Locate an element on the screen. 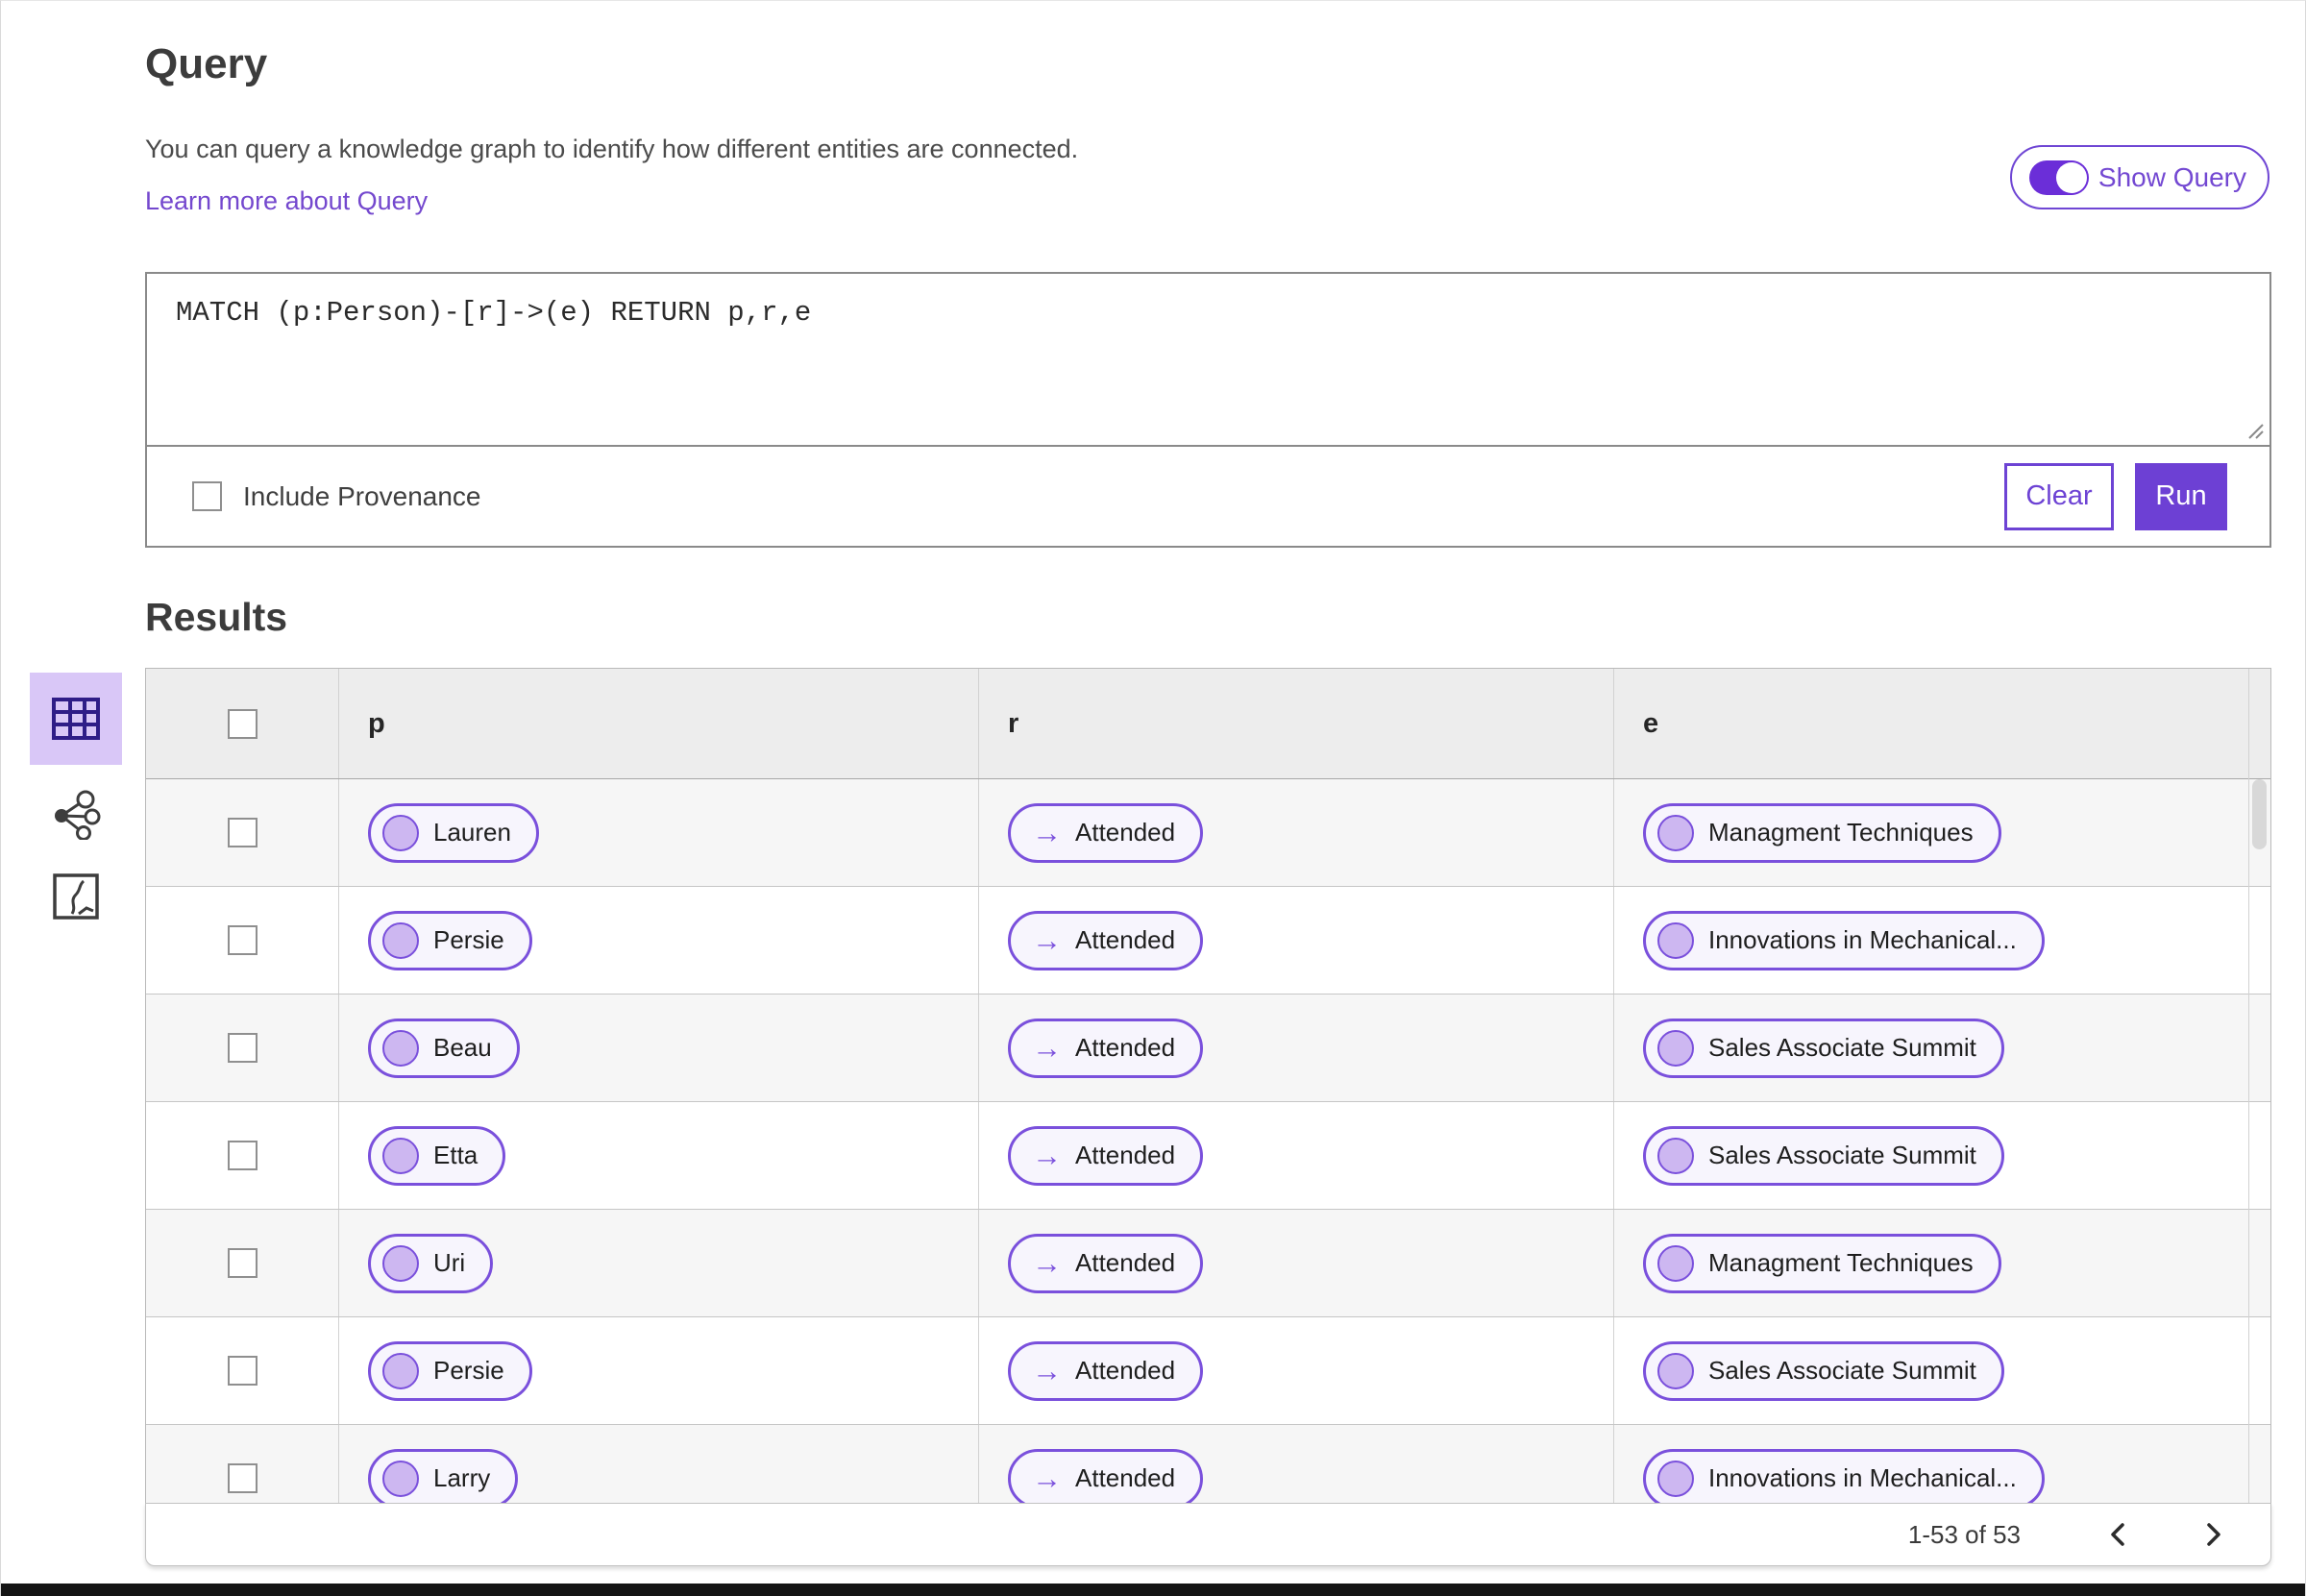 The width and height of the screenshot is (2306, 1596). previous-page-button is located at coordinates (2118, 1534).